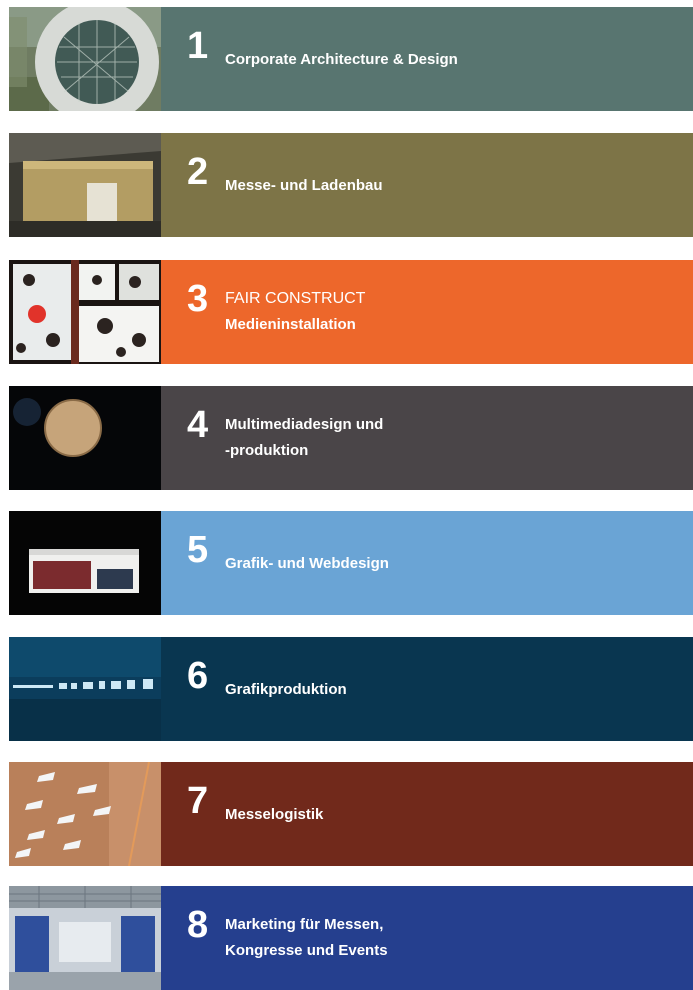 The height and width of the screenshot is (990, 693). What do you see at coordinates (306, 950) in the screenshot?
I see `service-label-line: Kongresse und Events` at bounding box center [306, 950].